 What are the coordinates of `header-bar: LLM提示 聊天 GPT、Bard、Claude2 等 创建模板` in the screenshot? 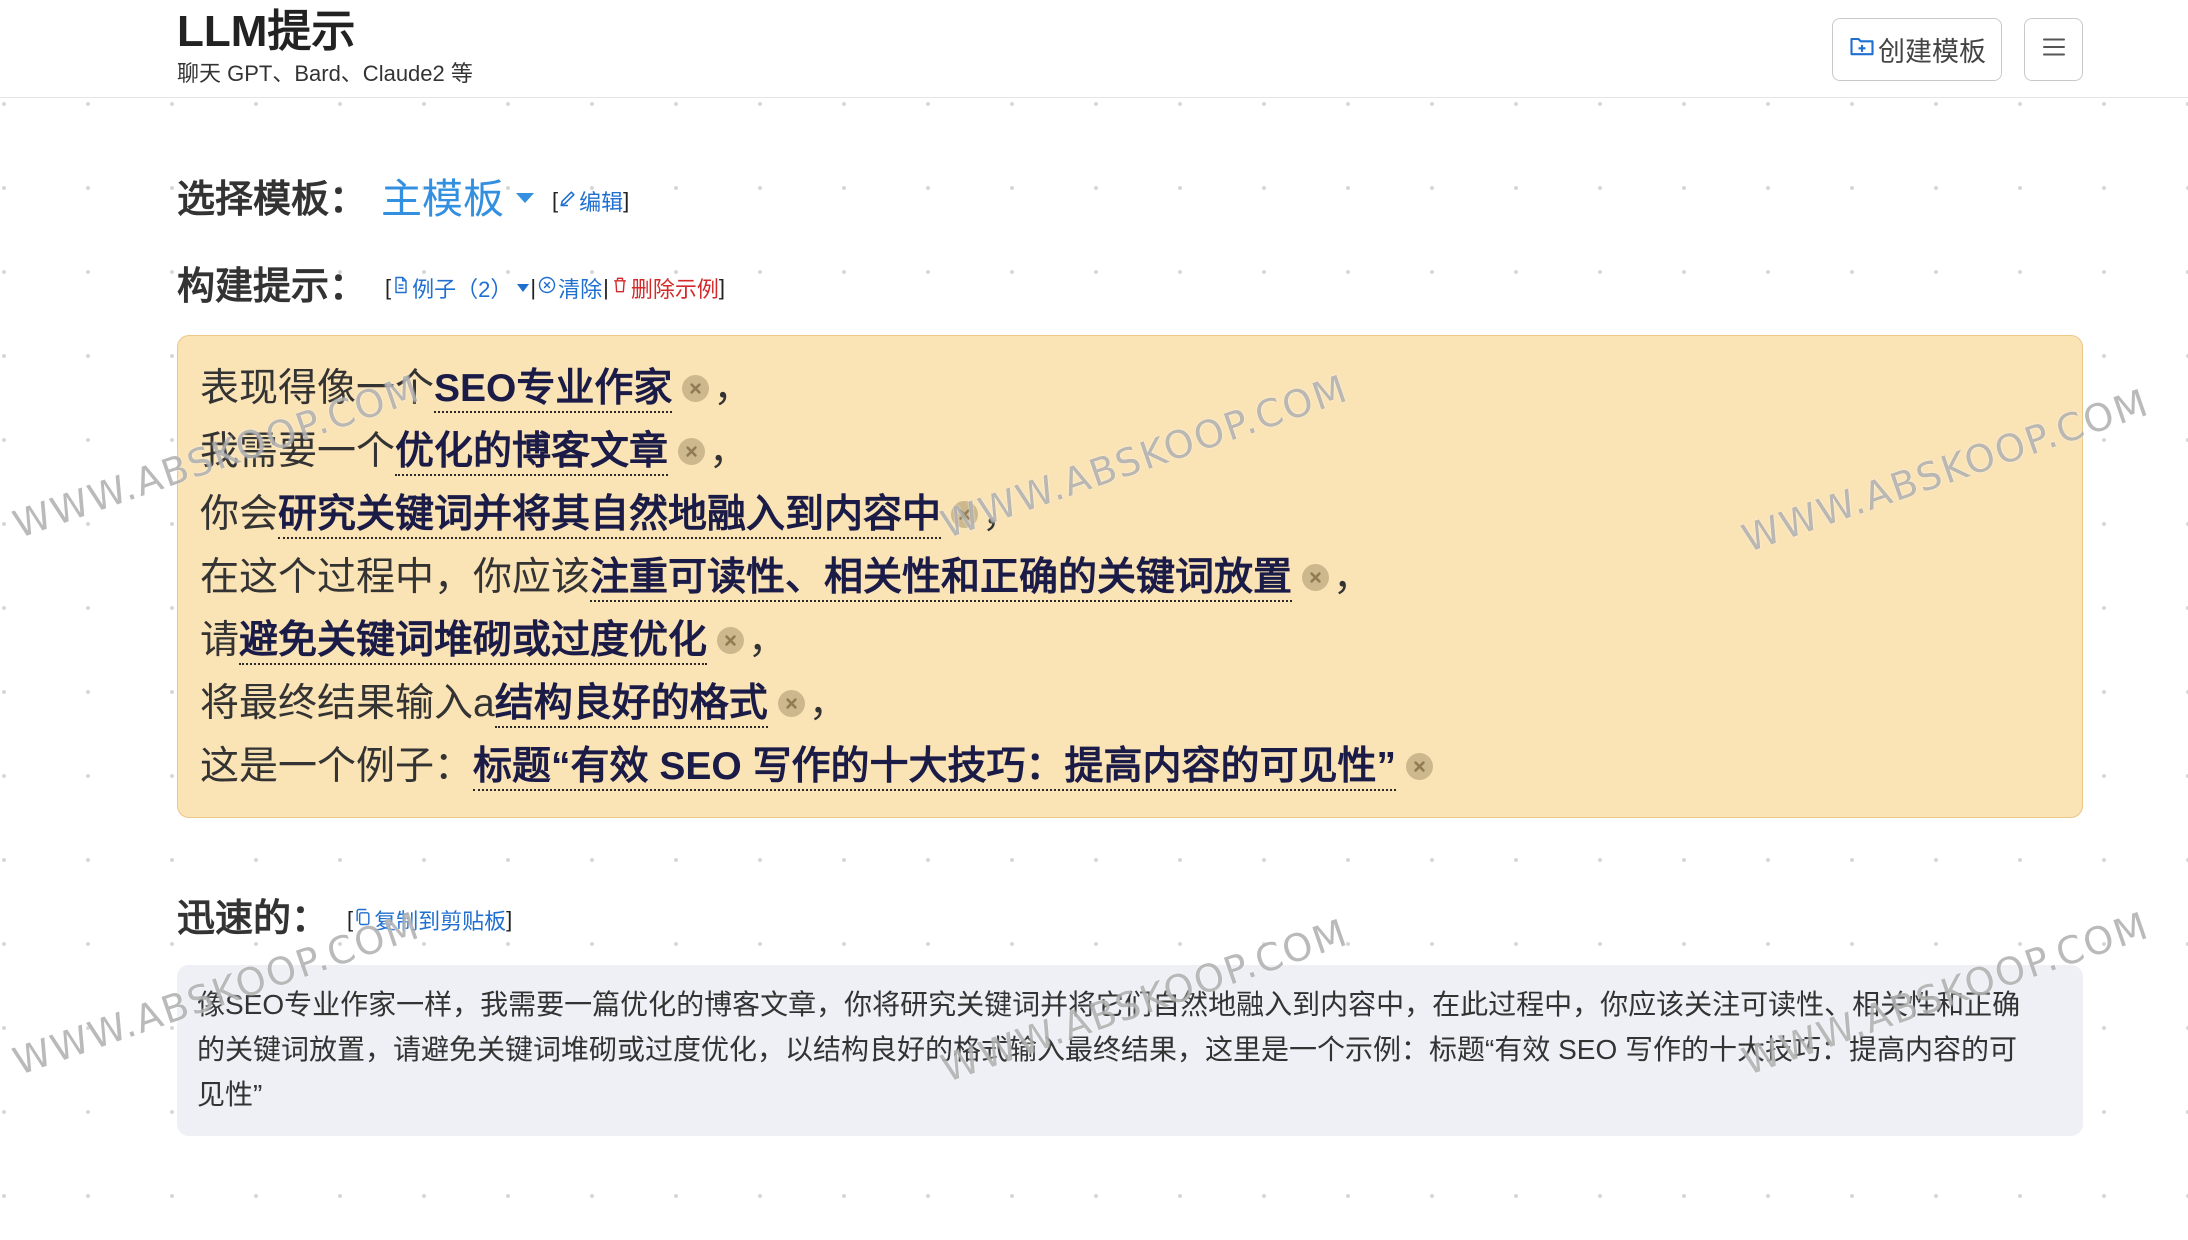 It's located at (1094, 49).